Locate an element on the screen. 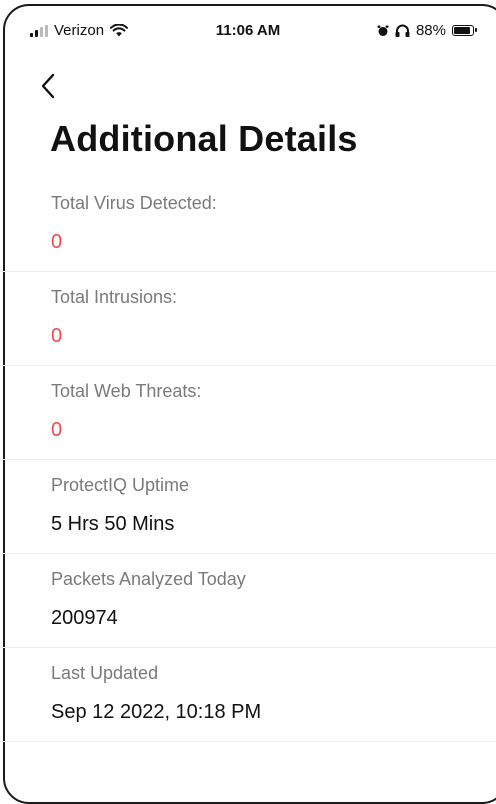 Image resolution: width=496 pixels, height=804 pixels. status-bar-right: 88% is located at coordinates (427, 30).